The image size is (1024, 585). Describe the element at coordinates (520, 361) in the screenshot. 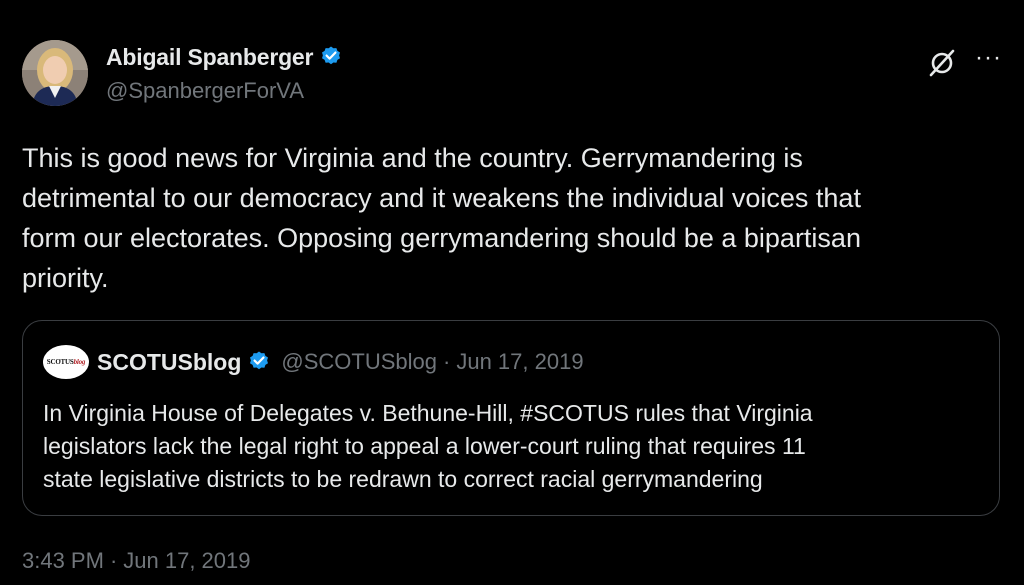

I see `quoted-tweet-date: Jun 17, 2019` at that location.